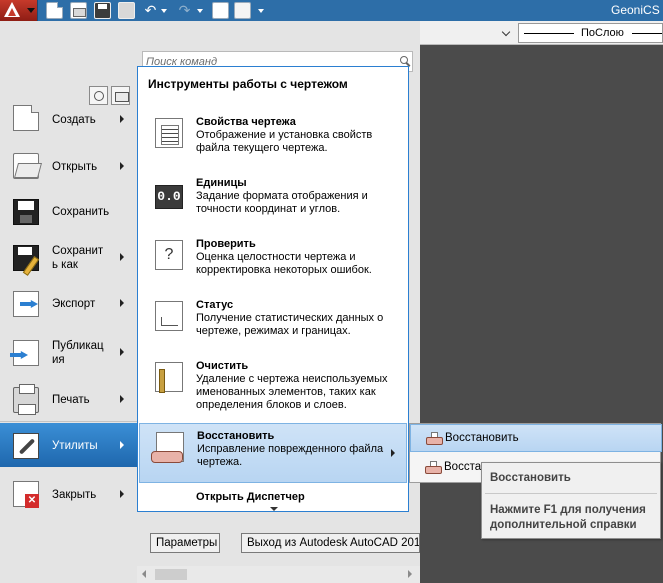  What do you see at coordinates (171, 574) in the screenshot?
I see `scrollbar-thumb` at bounding box center [171, 574].